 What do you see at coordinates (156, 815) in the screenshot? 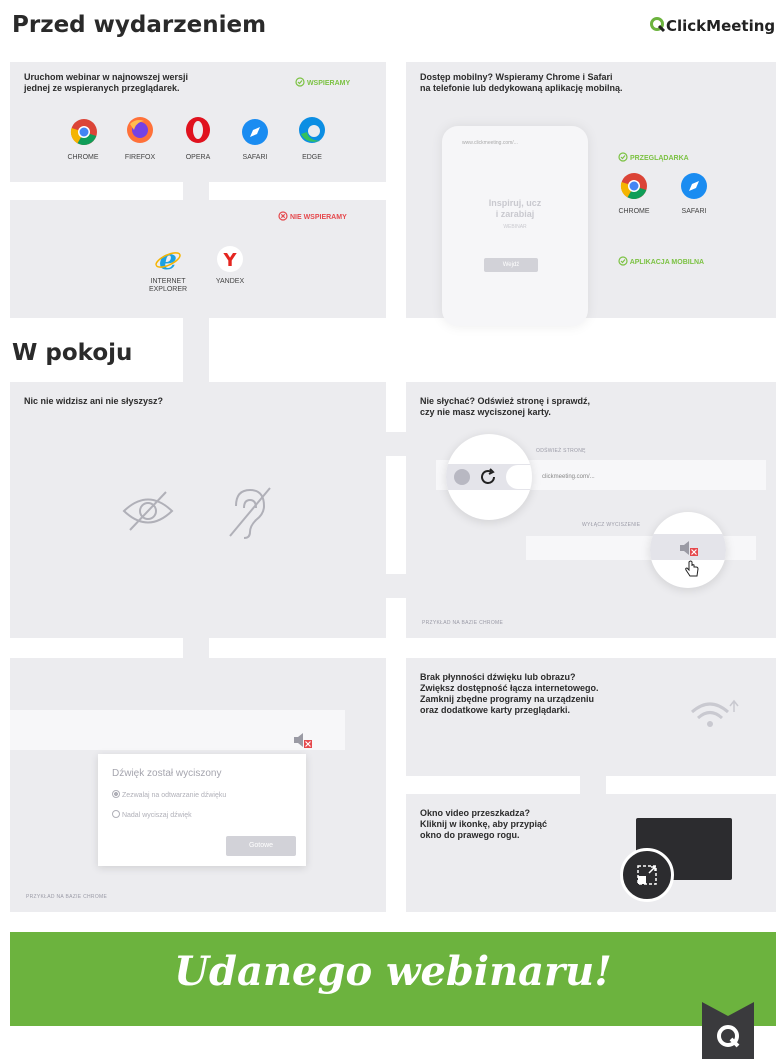
I see `option-mute-label: Nadal wyciszaj dźwięk` at bounding box center [156, 815].